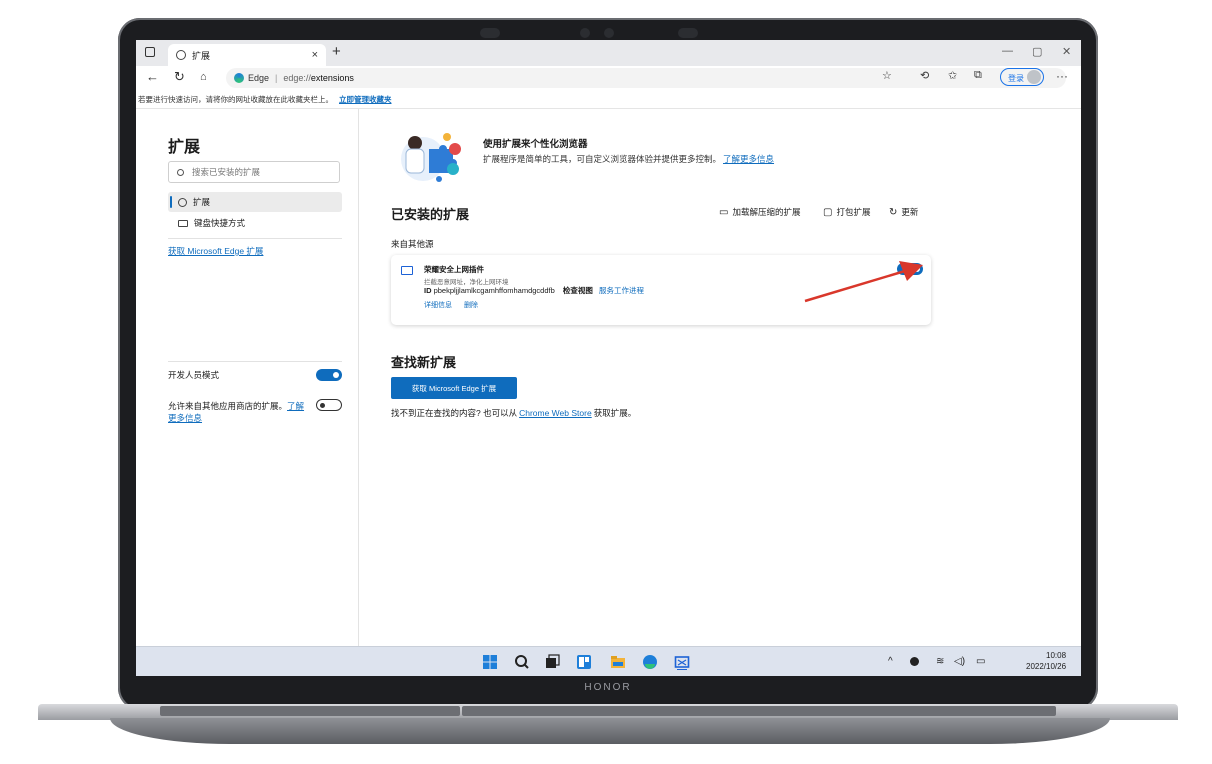  What do you see at coordinates (608, 53) in the screenshot?
I see `tab-strip: 扩展 × + — ▢ ✕` at bounding box center [608, 53].